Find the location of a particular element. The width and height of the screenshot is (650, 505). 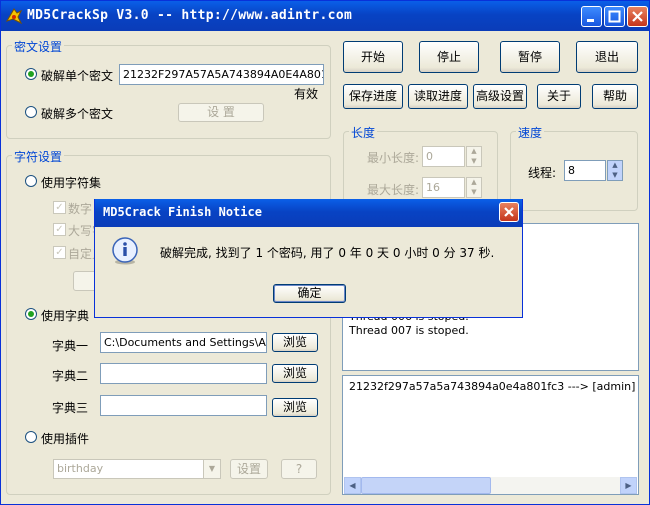

min-length-input: 0 is located at coordinates (443, 156).